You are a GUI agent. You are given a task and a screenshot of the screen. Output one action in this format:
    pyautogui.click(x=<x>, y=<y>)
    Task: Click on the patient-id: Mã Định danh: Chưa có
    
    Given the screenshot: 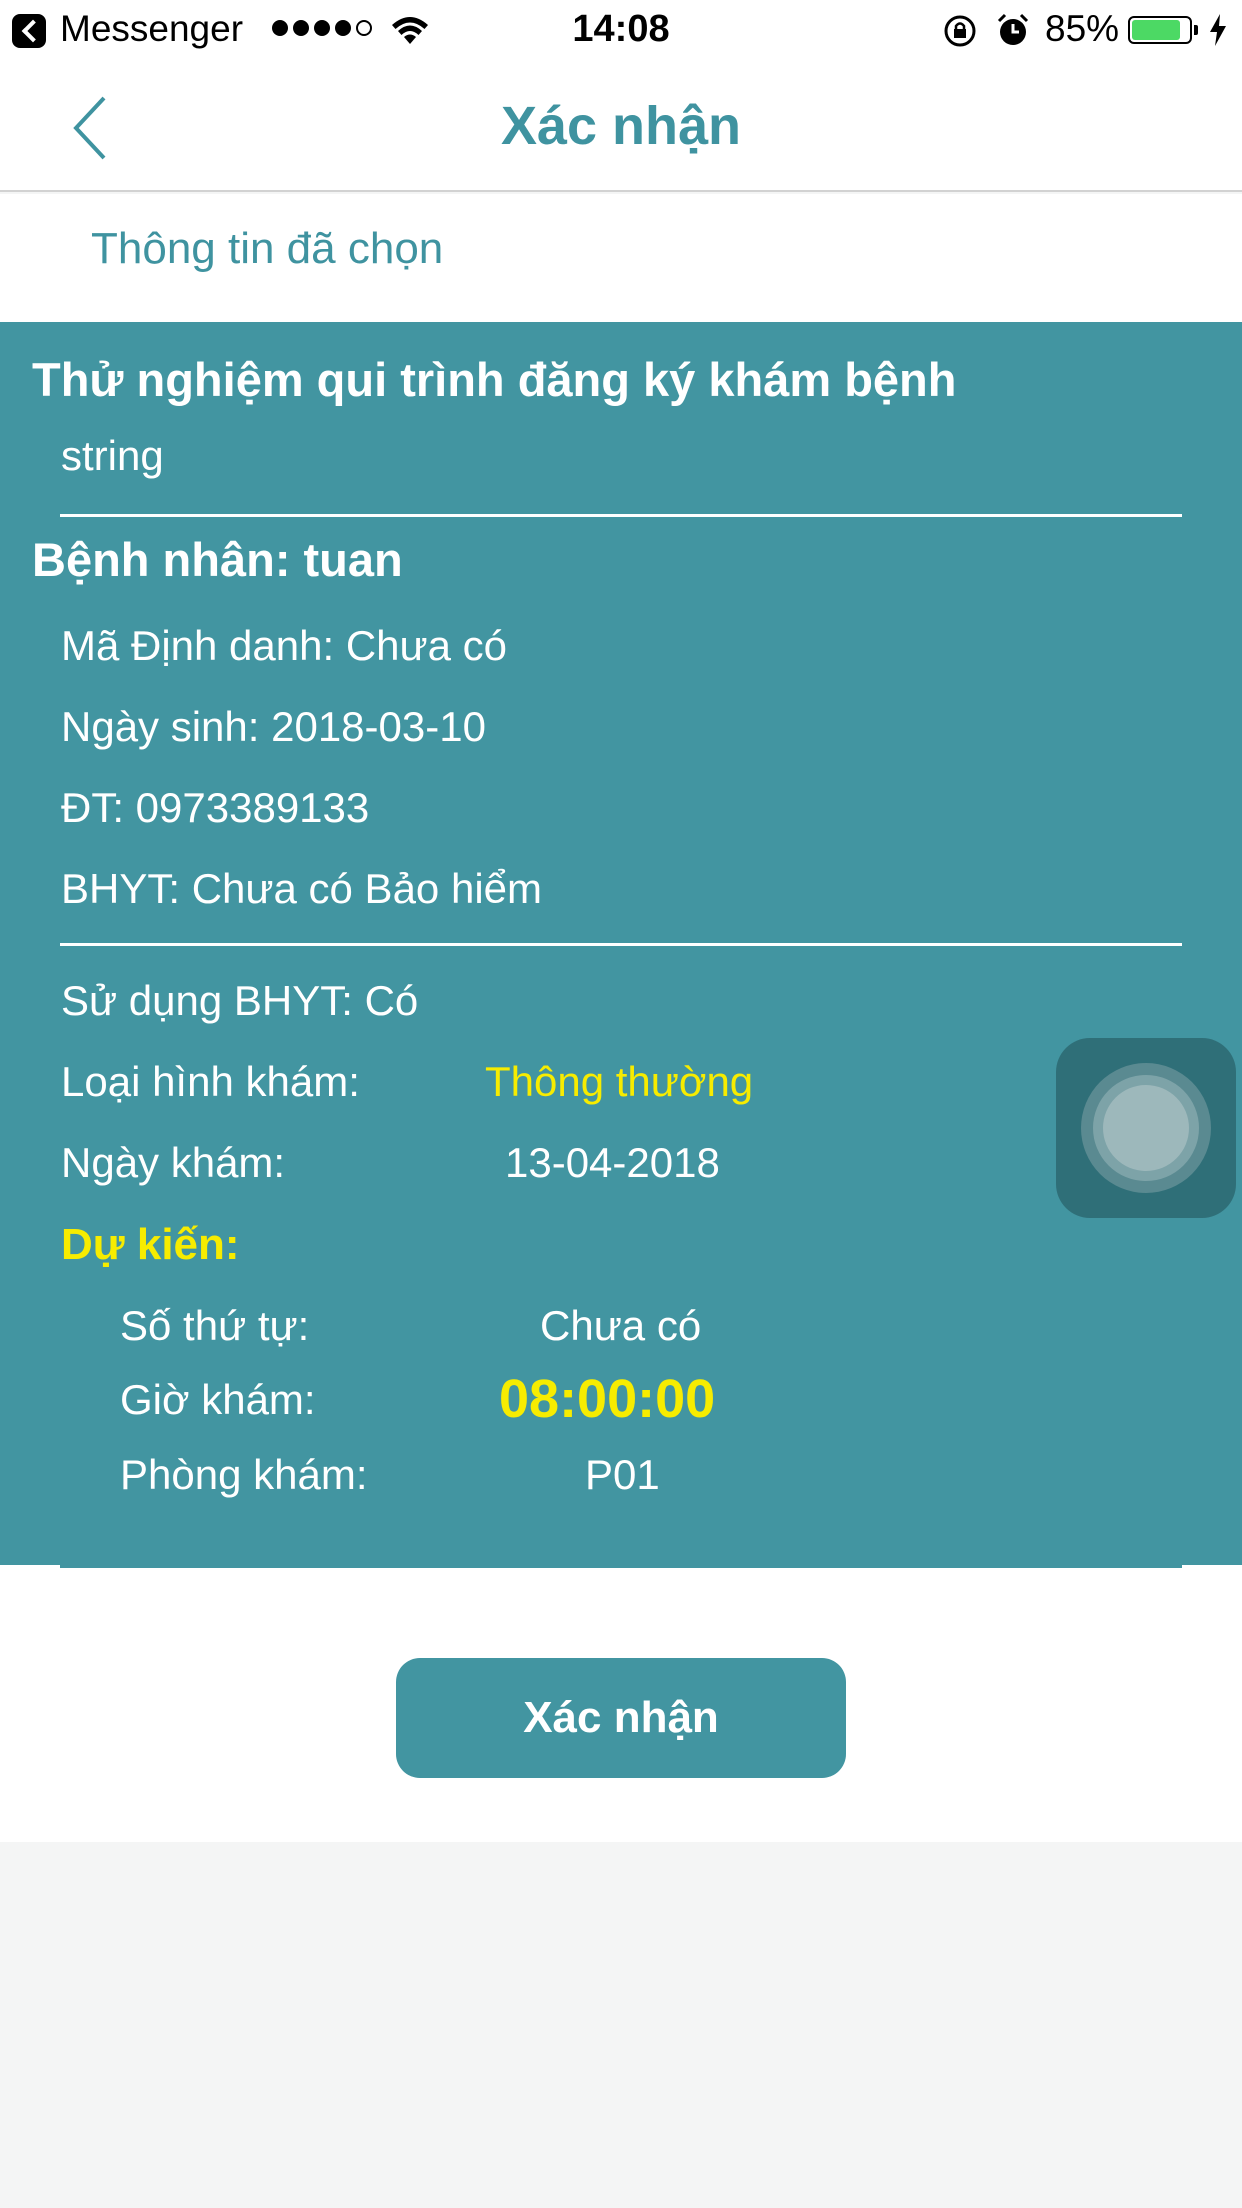 What is the action you would take?
    pyautogui.click(x=284, y=645)
    